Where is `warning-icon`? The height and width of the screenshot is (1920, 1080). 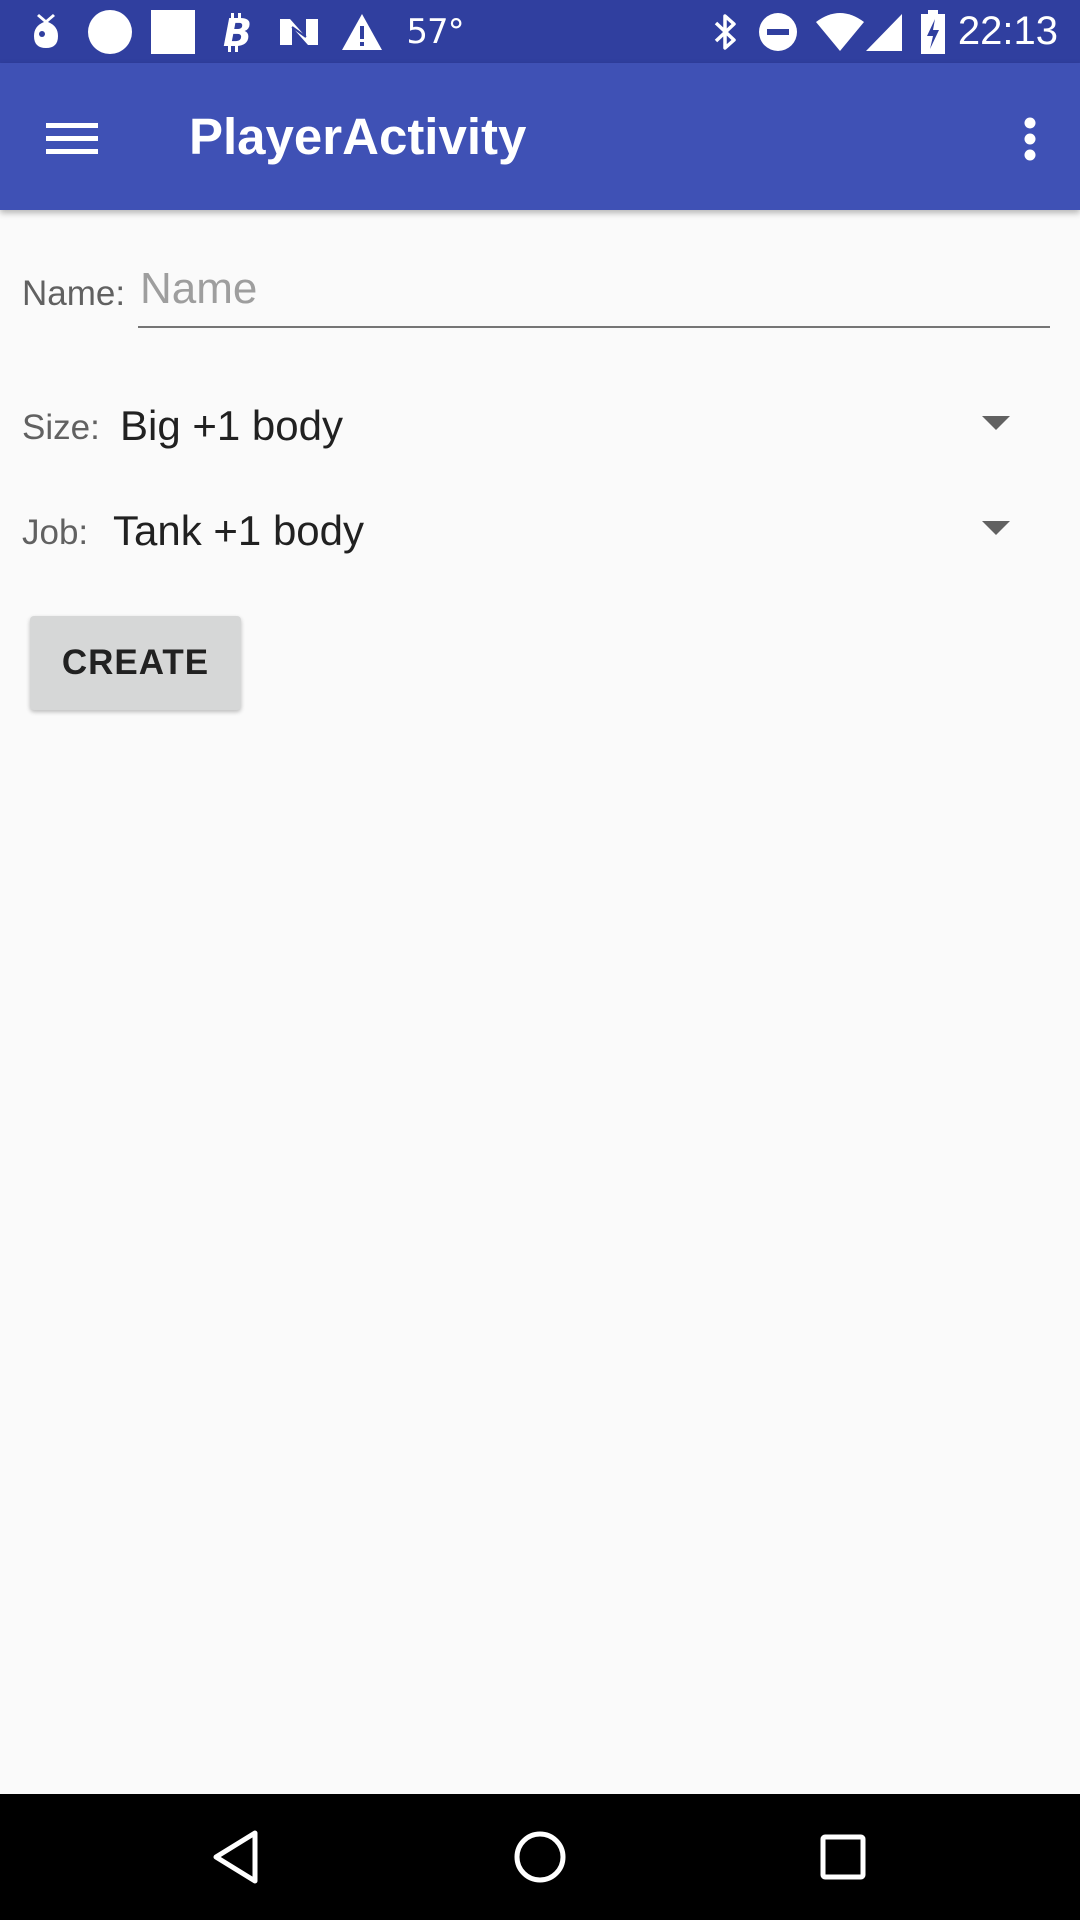 warning-icon is located at coordinates (362, 31).